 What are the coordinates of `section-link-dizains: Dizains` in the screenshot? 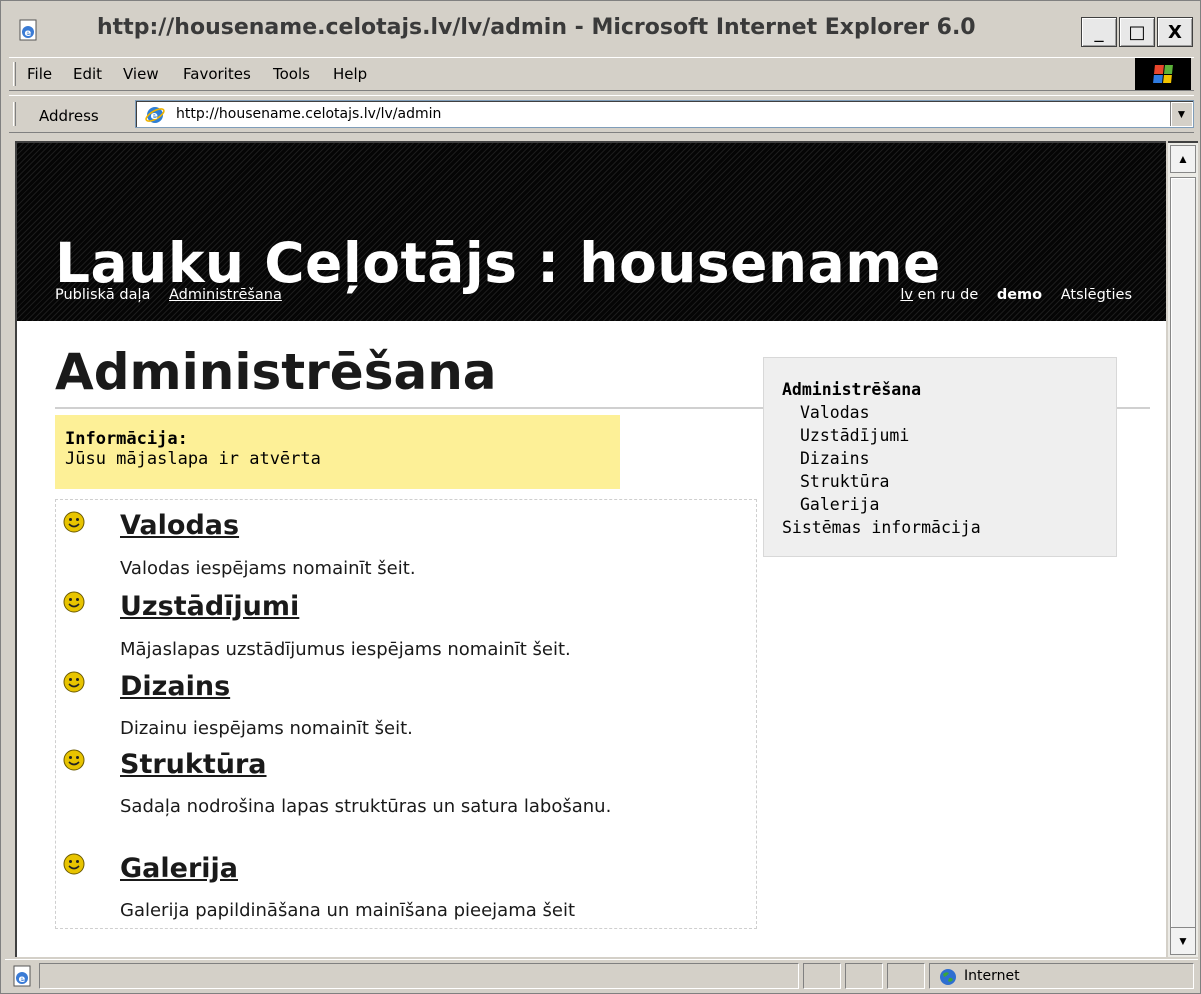 It's located at (175, 686).